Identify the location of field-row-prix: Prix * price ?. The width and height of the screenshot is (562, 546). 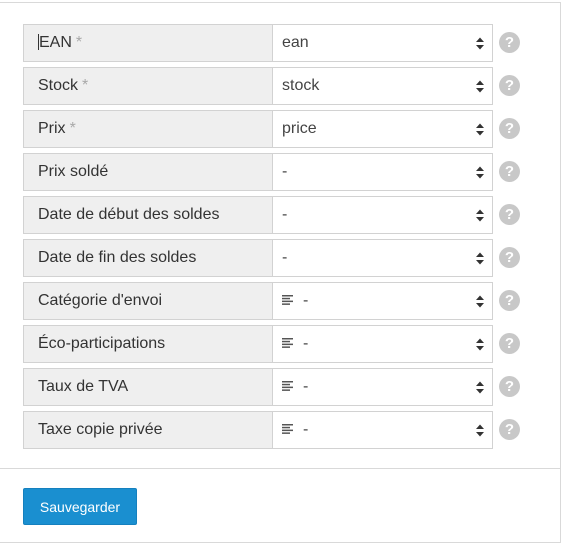
(283, 129).